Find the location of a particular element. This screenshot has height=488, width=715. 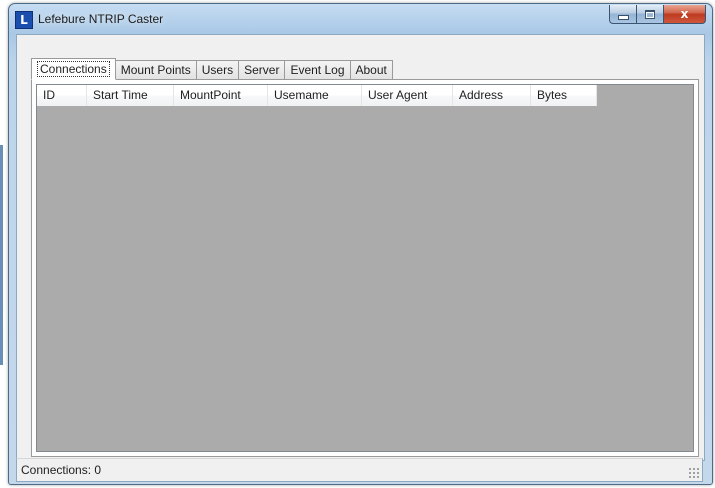

close-button: x is located at coordinates (684, 14).